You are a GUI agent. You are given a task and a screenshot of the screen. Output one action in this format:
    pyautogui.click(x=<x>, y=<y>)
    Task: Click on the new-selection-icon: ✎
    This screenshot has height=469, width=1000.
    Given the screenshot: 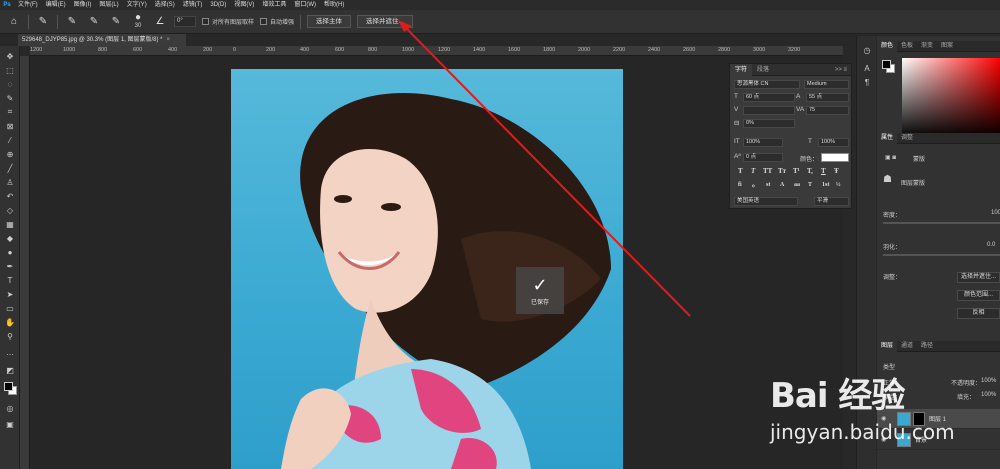 What is the action you would take?
    pyautogui.click(x=72, y=22)
    